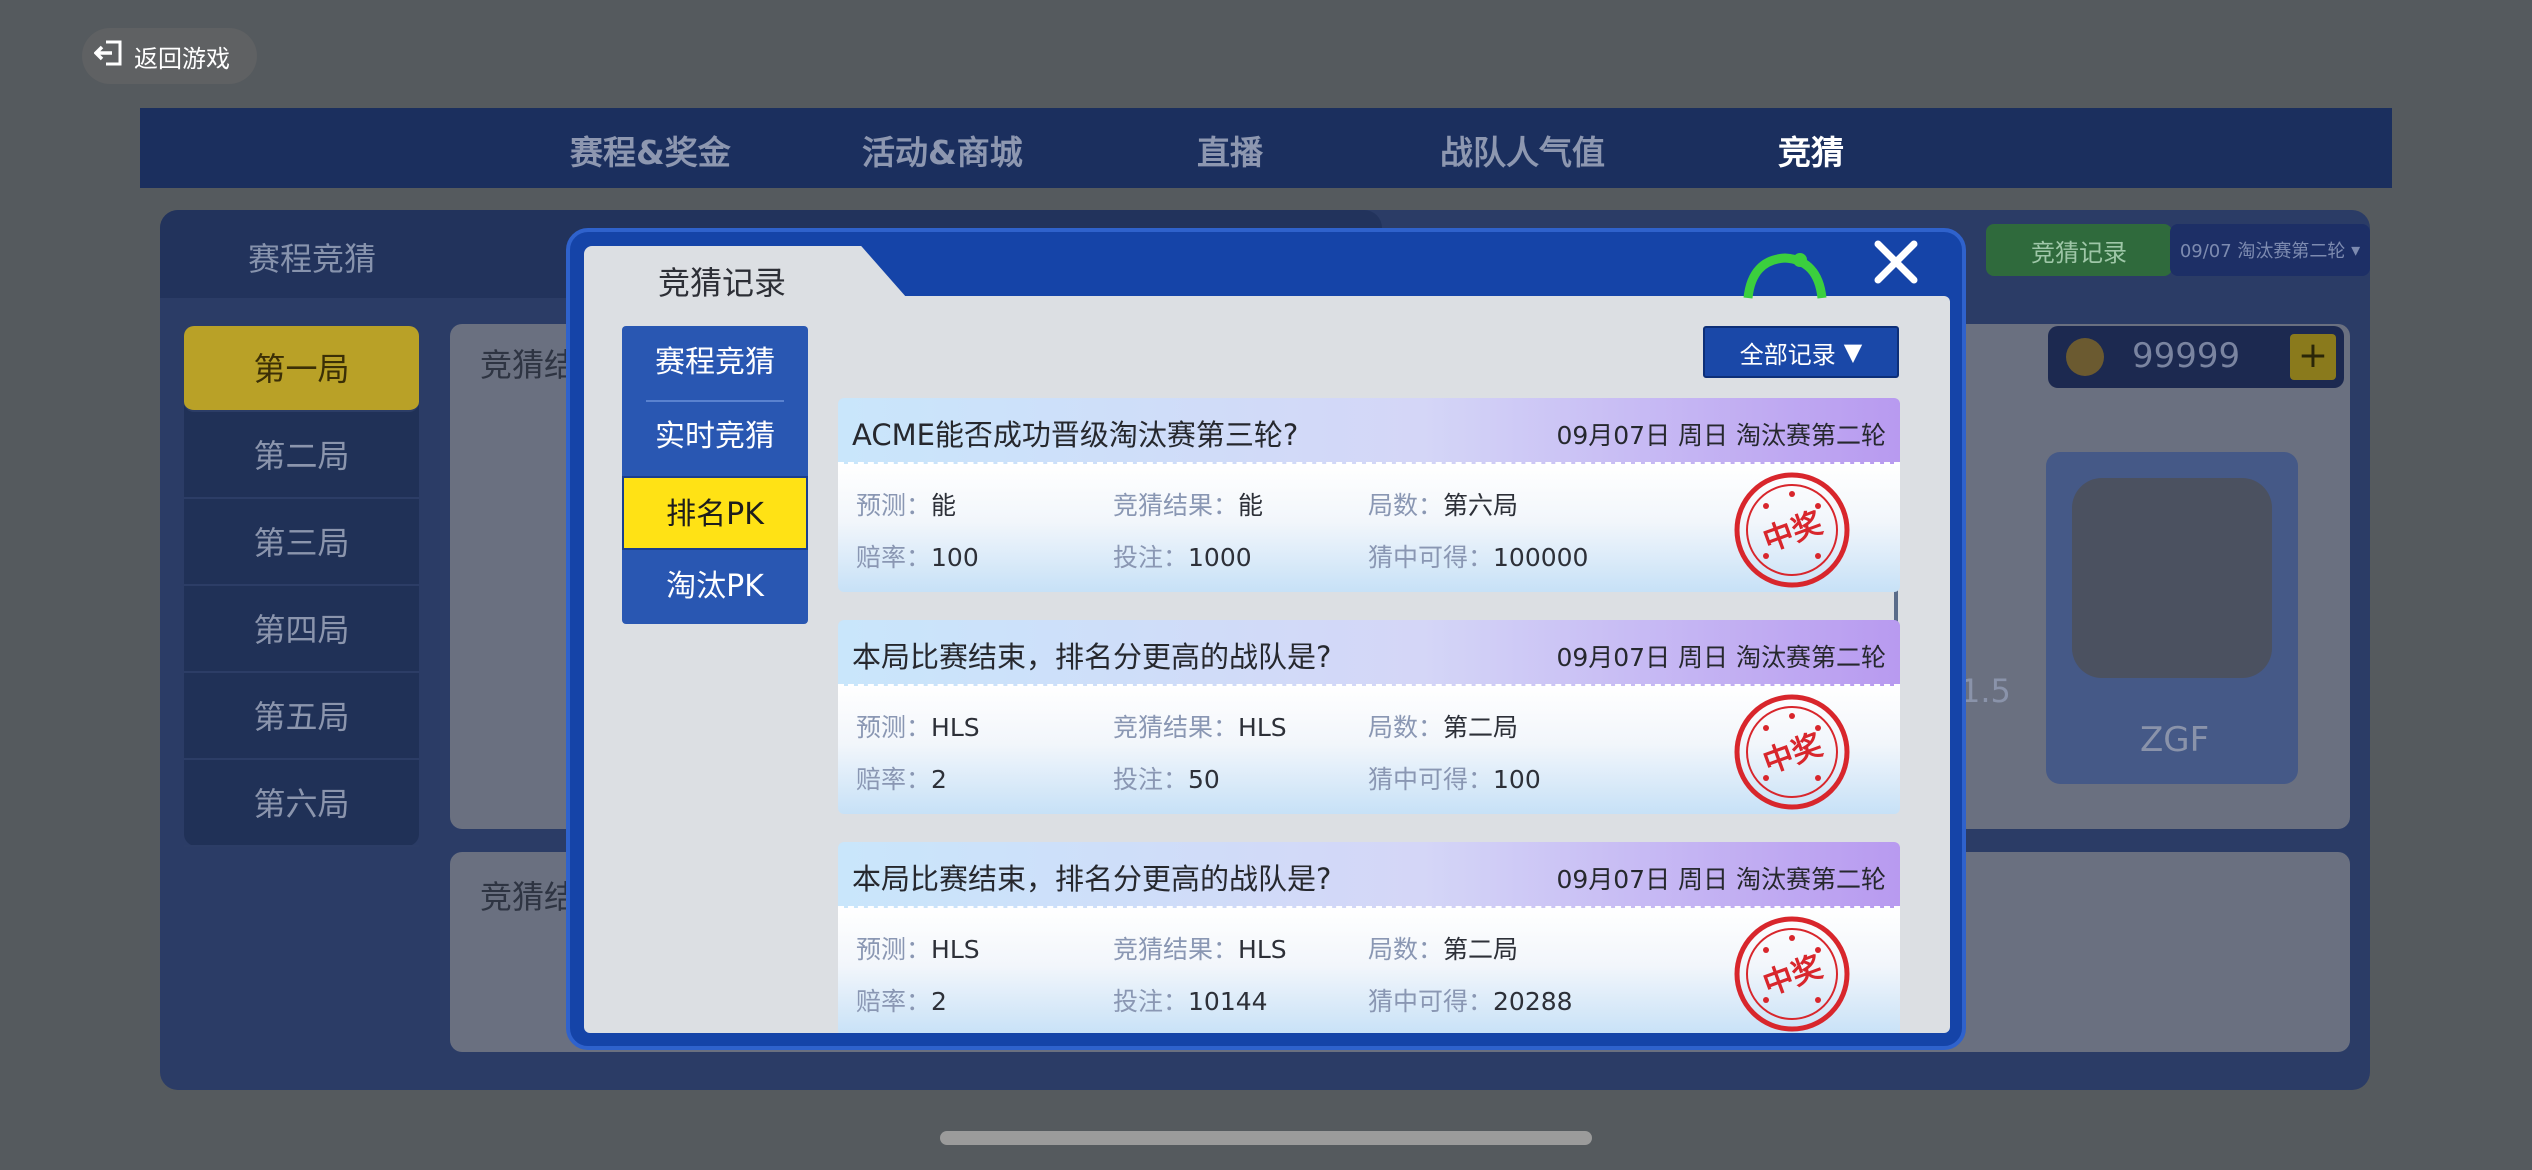 This screenshot has width=2532, height=1170. I want to click on winnings-field: 猜中可得：100000, so click(1478, 556).